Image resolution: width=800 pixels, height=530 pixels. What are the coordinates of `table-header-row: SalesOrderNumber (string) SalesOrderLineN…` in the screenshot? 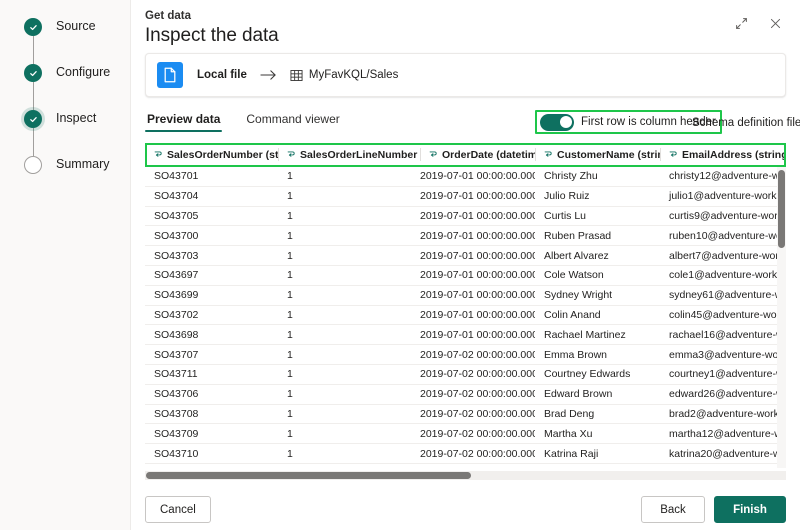 It's located at (465, 155).